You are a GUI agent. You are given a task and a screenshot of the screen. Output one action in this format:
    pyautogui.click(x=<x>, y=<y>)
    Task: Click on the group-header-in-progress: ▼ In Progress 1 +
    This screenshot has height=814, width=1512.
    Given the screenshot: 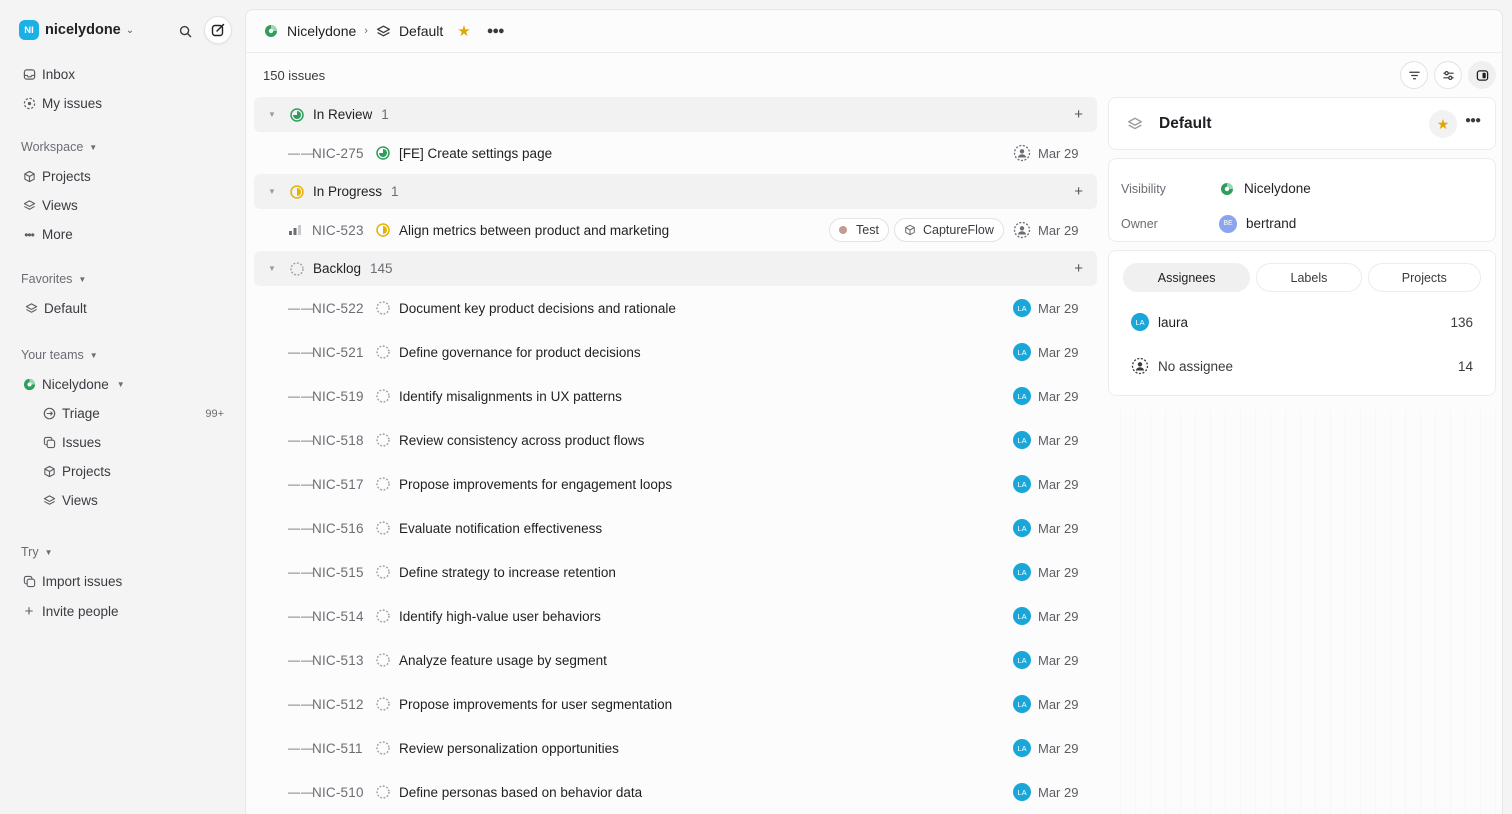 What is the action you would take?
    pyautogui.click(x=675, y=191)
    